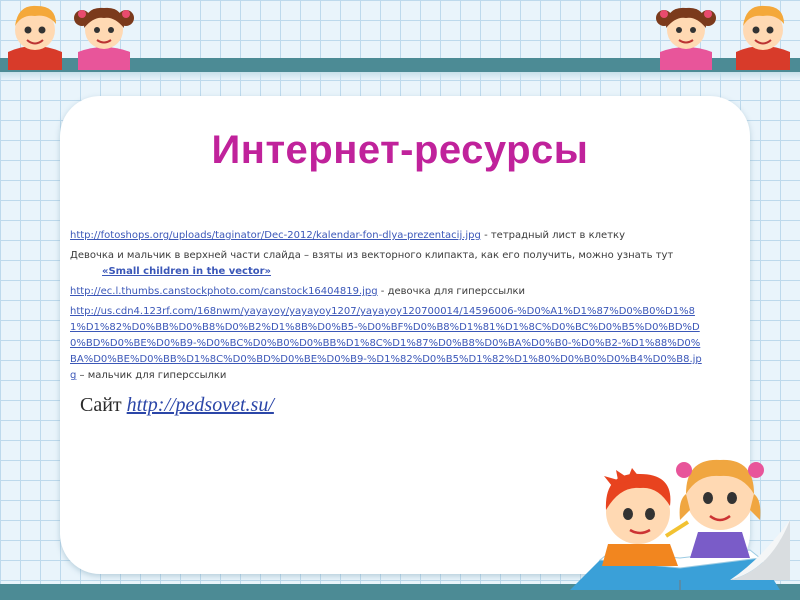 The height and width of the screenshot is (600, 800). What do you see at coordinates (400, 76) in the screenshot?
I see `top-band-shadow` at bounding box center [400, 76].